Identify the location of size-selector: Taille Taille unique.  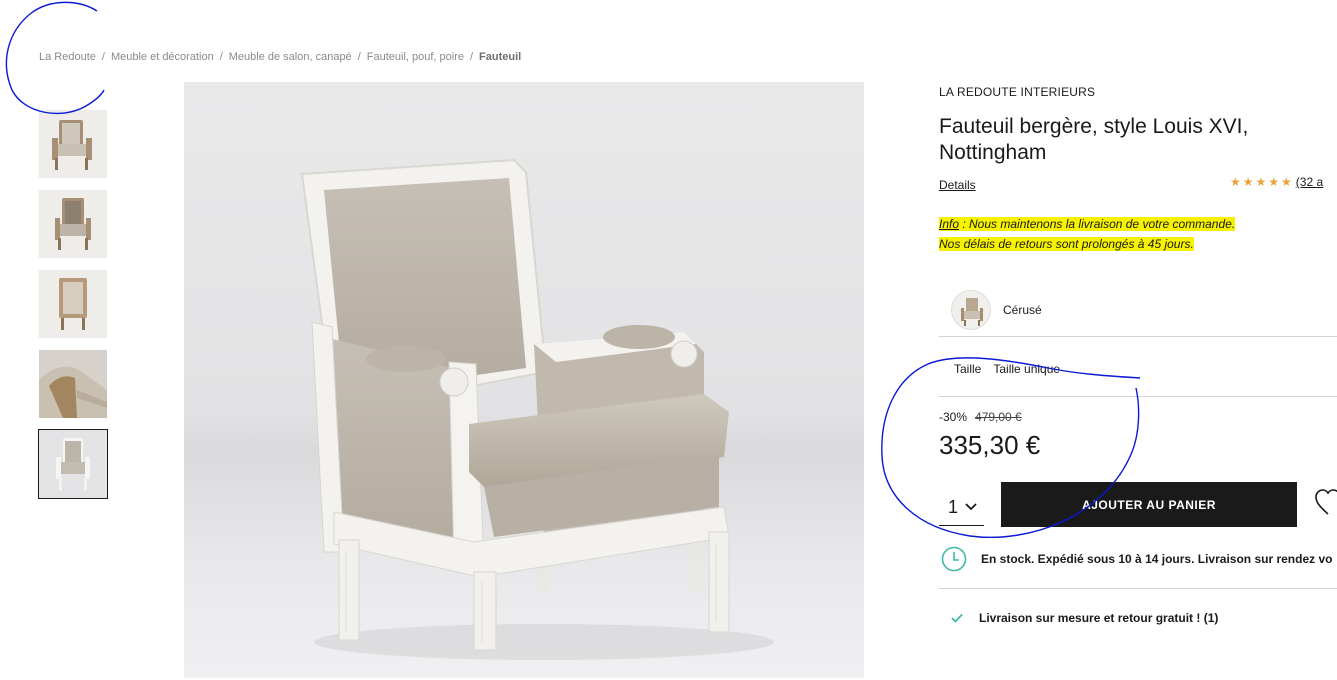
(1007, 369).